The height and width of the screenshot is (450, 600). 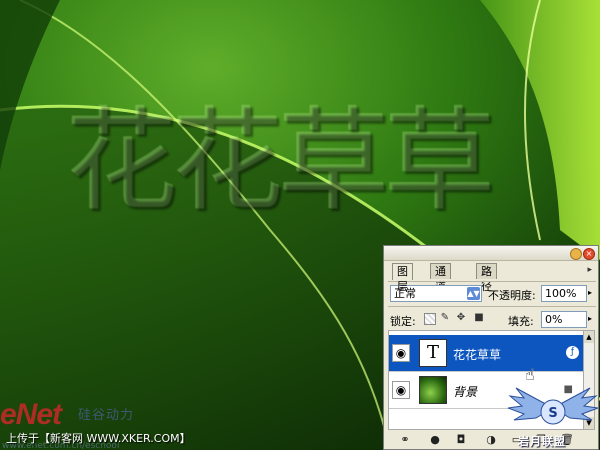 I want to click on minimize-icon, so click(x=576, y=254).